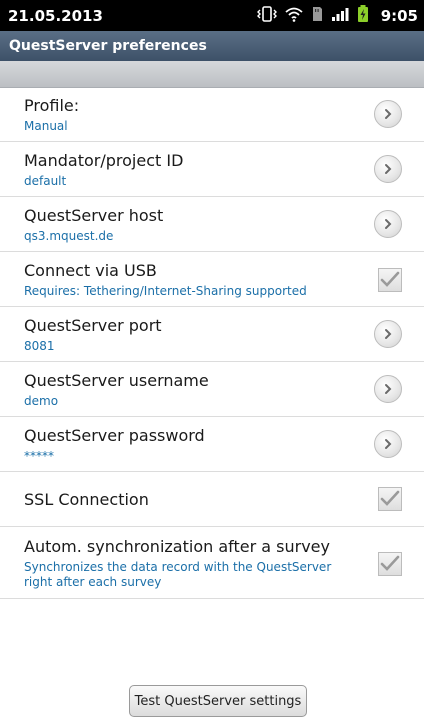  Describe the element at coordinates (212, 499) in the screenshot. I see `preference-ssl-connection: SSL Connection` at that location.